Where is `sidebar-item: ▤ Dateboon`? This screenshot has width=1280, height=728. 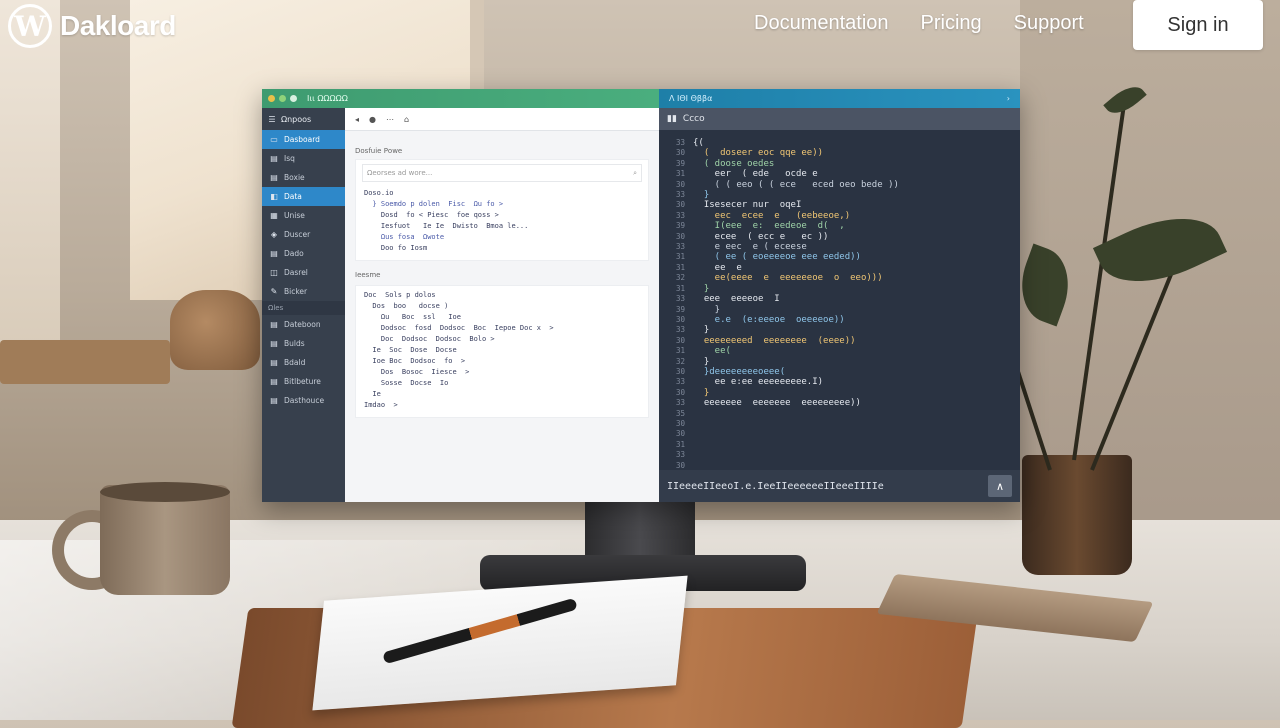
sidebar-item: ▤ Dateboon is located at coordinates (303, 324).